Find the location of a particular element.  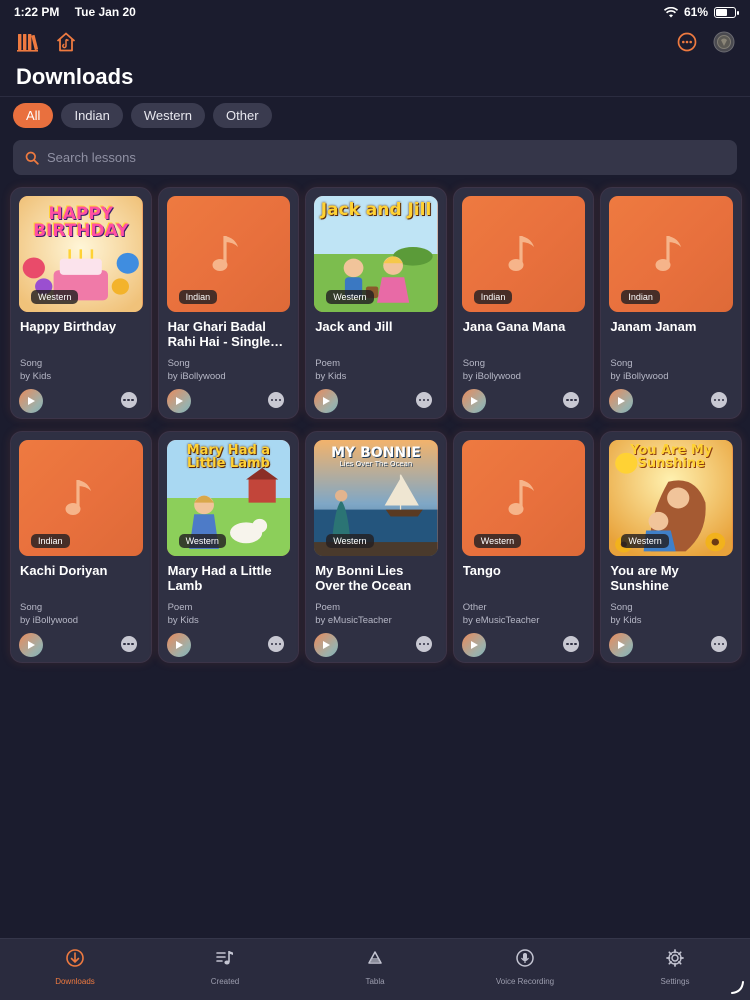

cover-title-text: Jack and Jill is located at coordinates (376, 210).